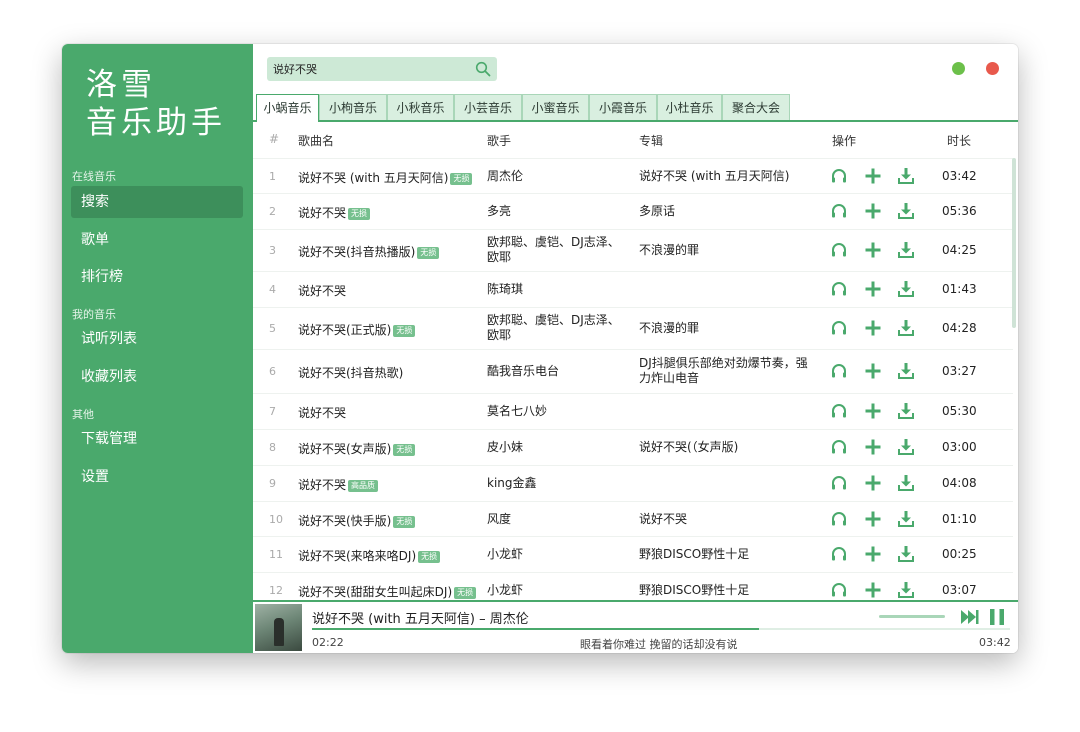 Image resolution: width=1080 pixels, height=732 pixels. What do you see at coordinates (420, 107) in the screenshot?
I see `tab-source-3: 小秋音乐` at bounding box center [420, 107].